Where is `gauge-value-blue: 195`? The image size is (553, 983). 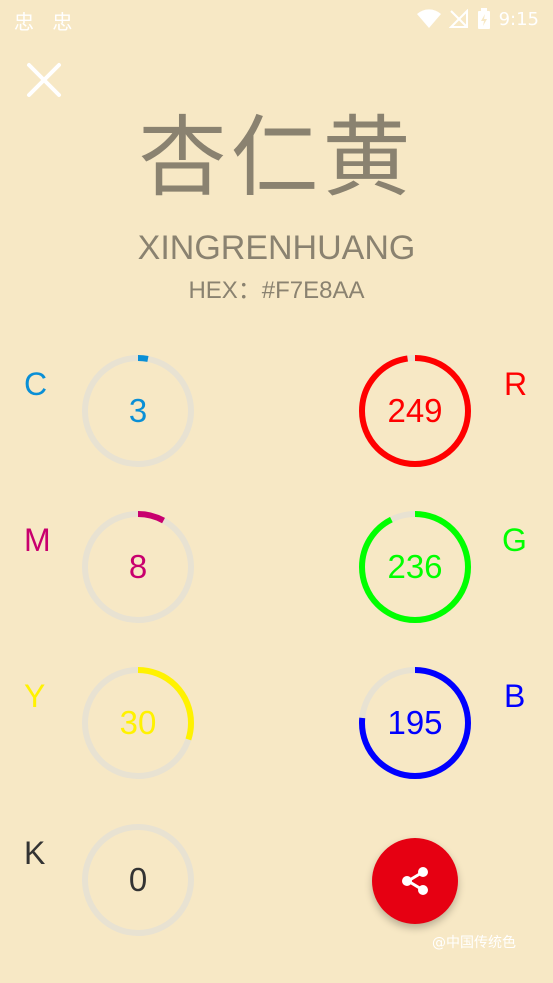
gauge-value-blue: 195 is located at coordinates (415, 722).